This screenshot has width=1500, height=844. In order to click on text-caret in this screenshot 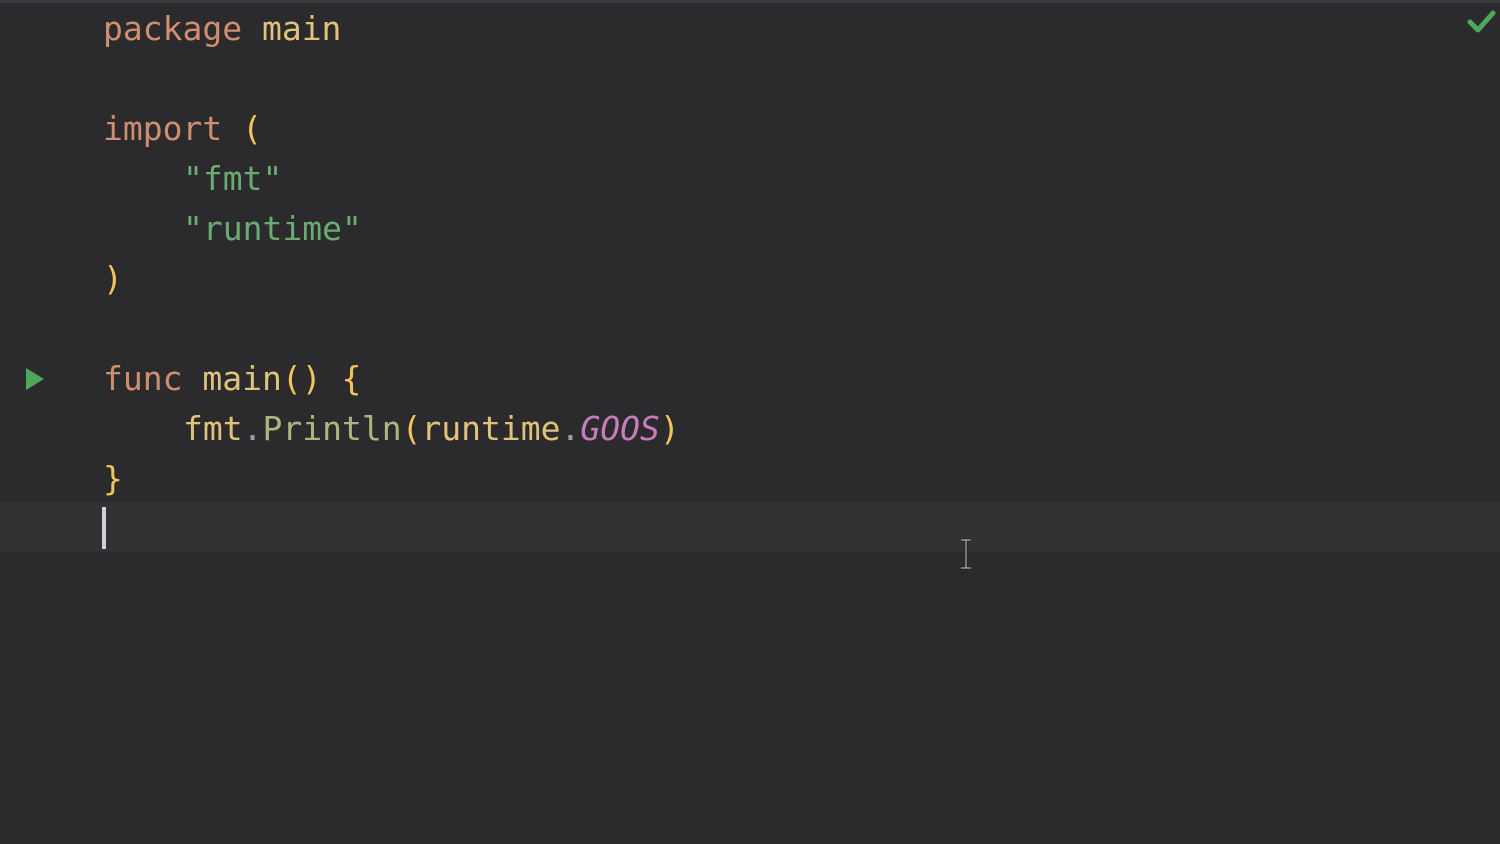, I will do `click(104, 528)`.